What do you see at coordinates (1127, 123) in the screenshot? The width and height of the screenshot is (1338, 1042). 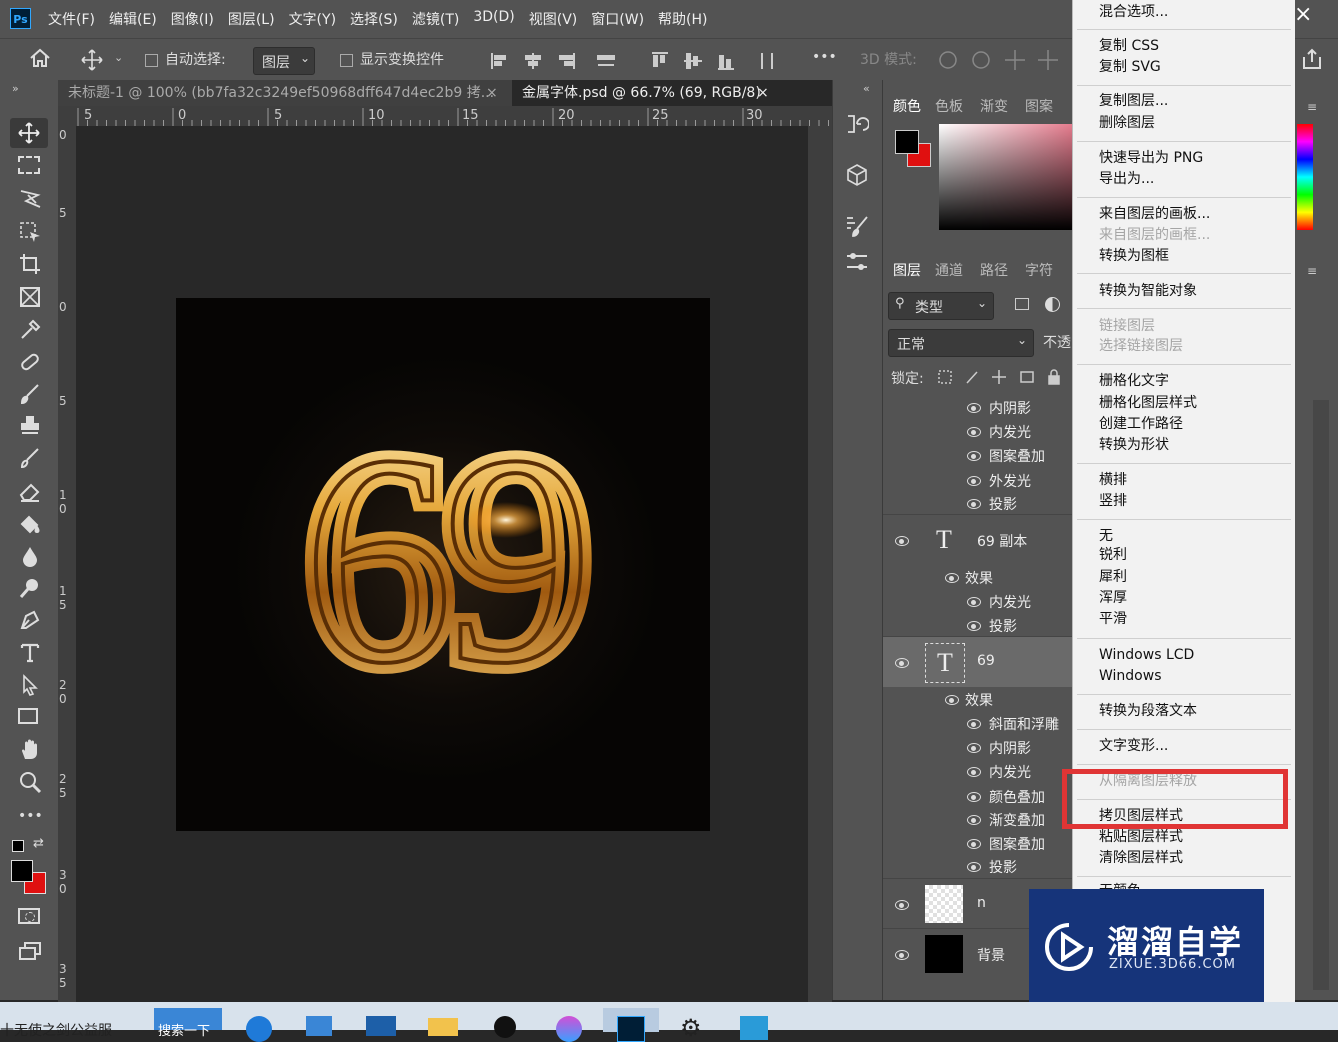 I see `context-menu-item: 删除图层` at bounding box center [1127, 123].